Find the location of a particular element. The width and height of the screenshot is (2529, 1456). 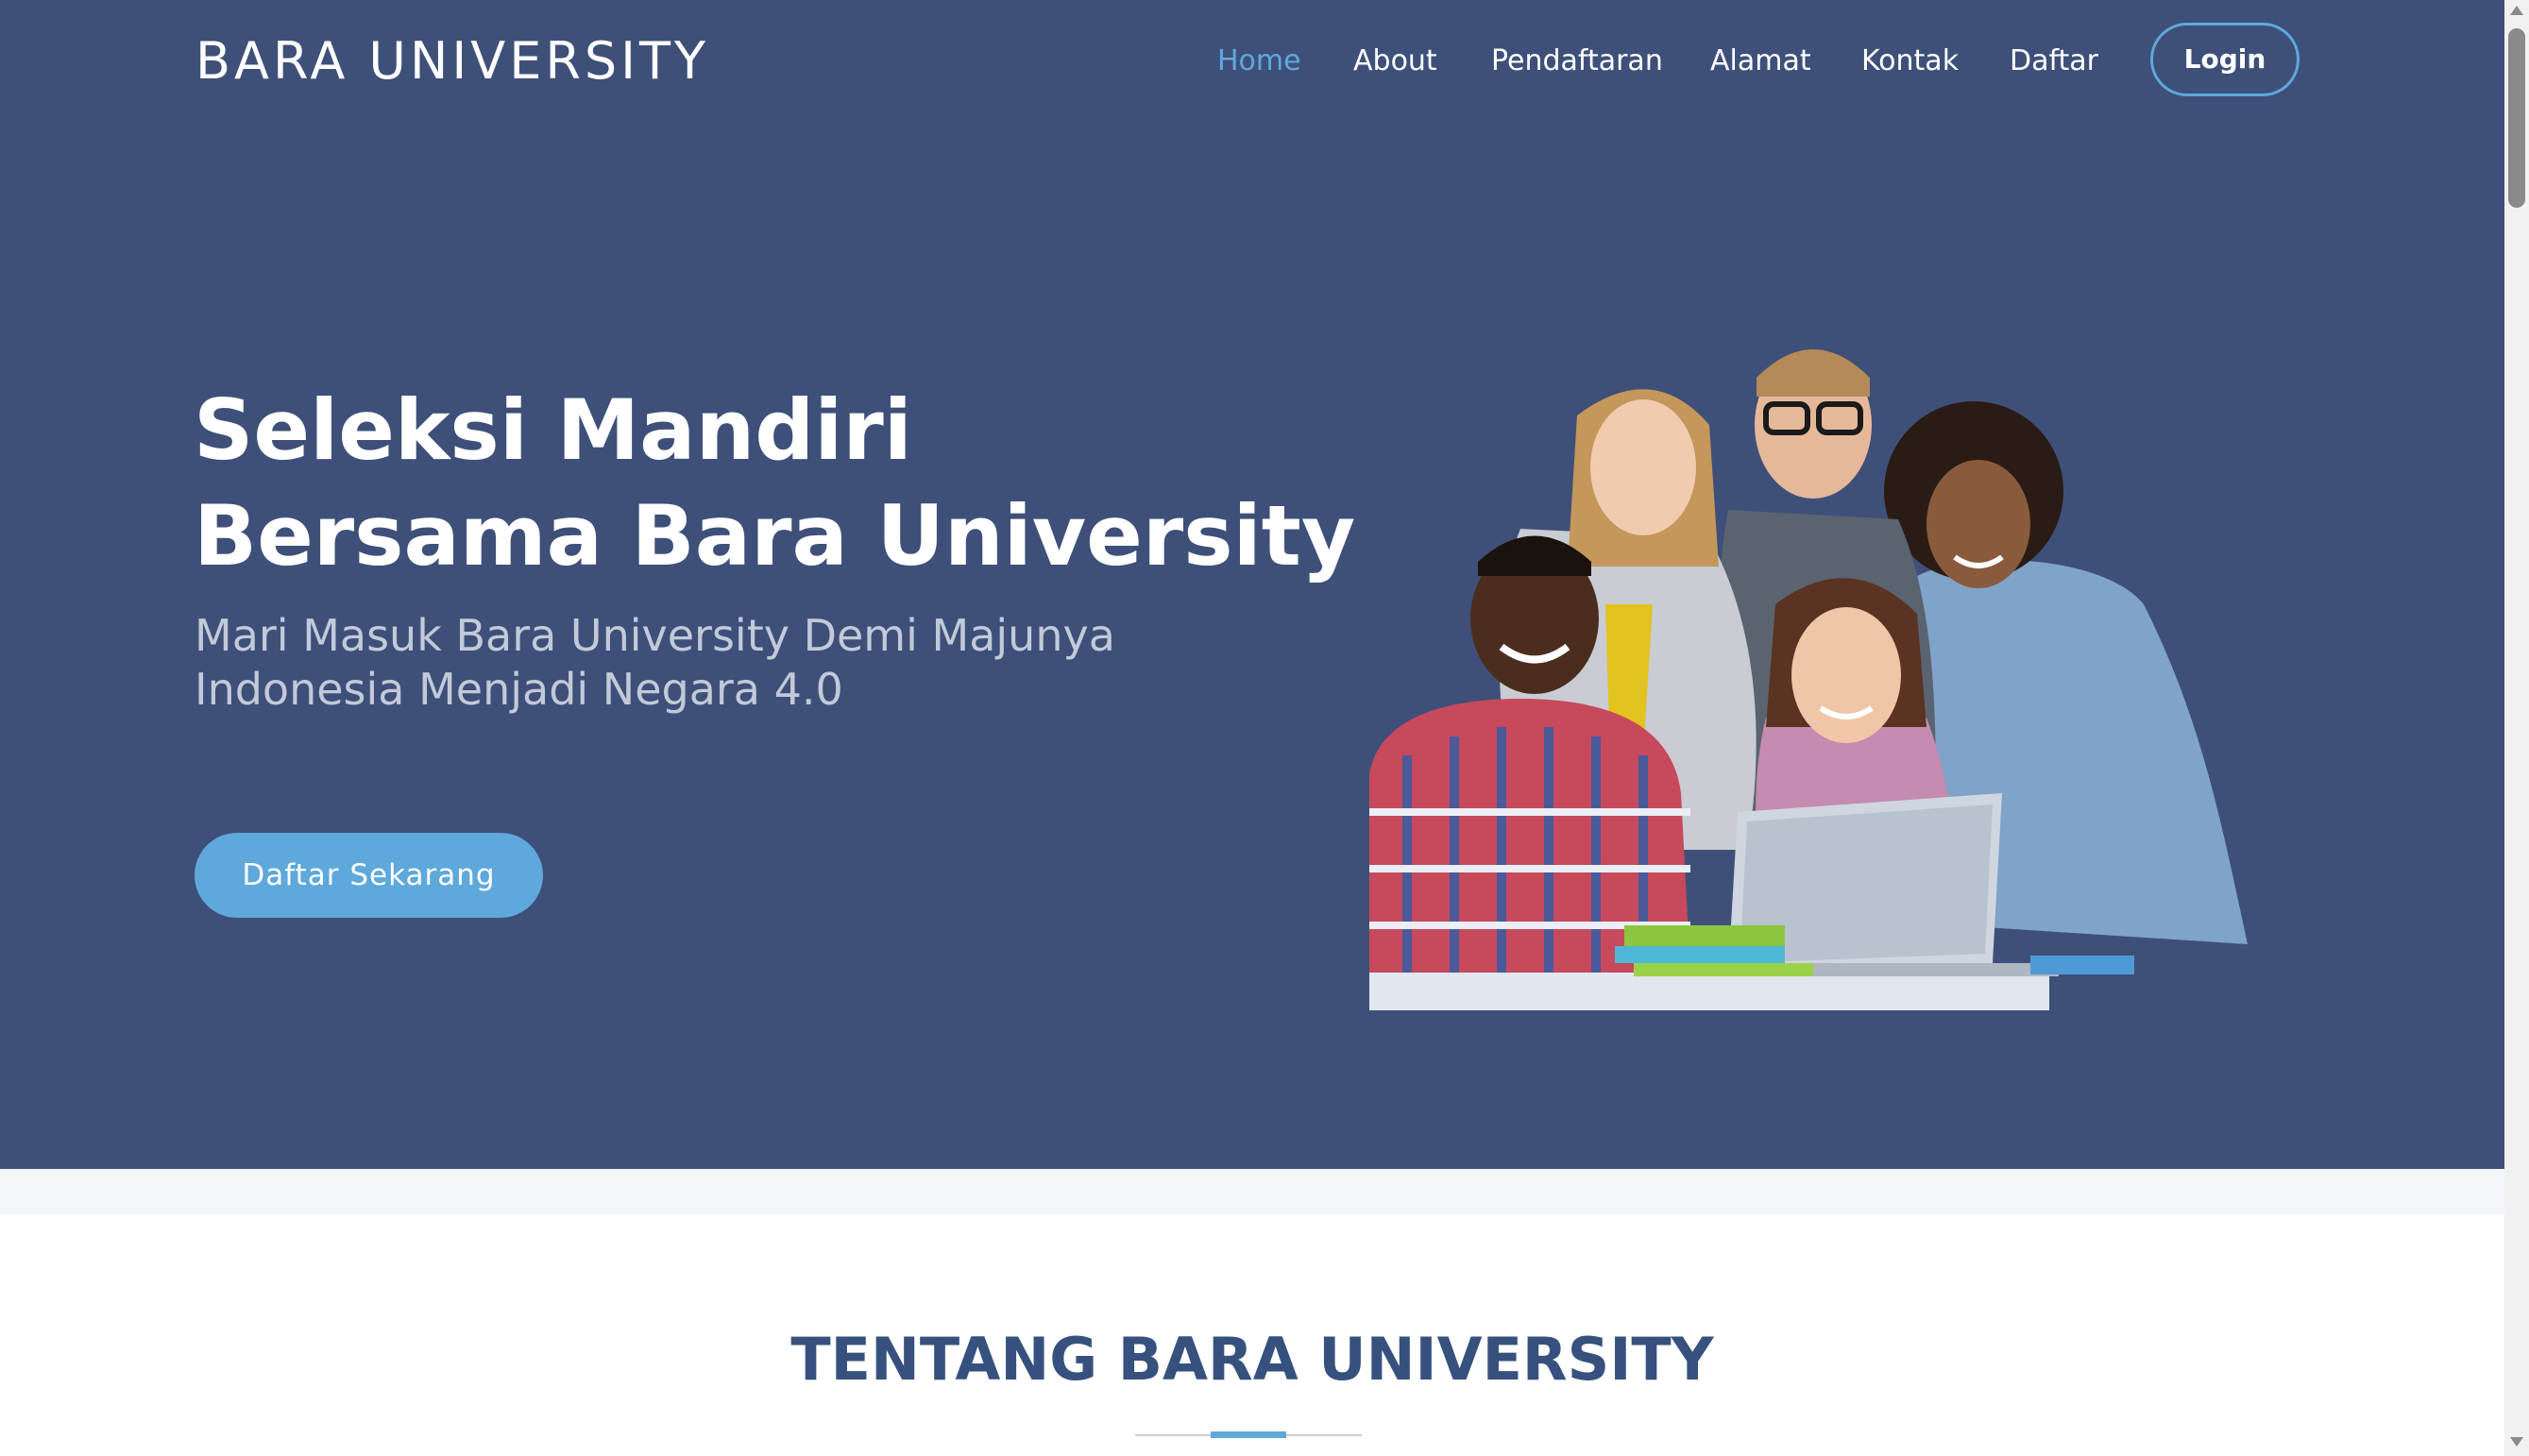

title-underline-accent is located at coordinates (1248, 1434).